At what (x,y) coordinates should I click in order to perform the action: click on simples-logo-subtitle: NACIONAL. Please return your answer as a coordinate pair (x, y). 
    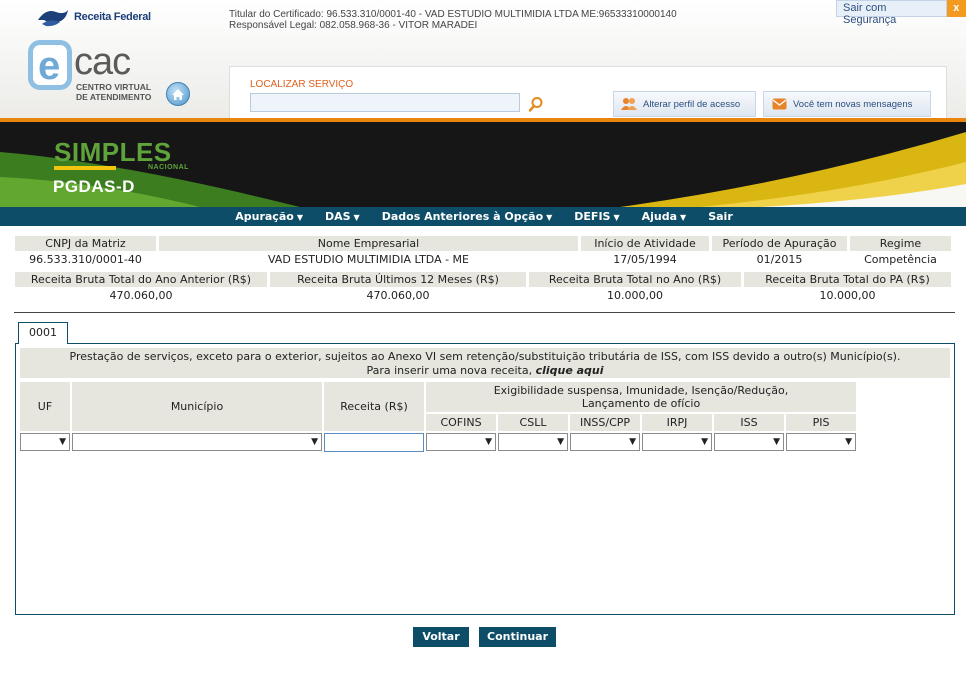
    Looking at the image, I should click on (168, 167).